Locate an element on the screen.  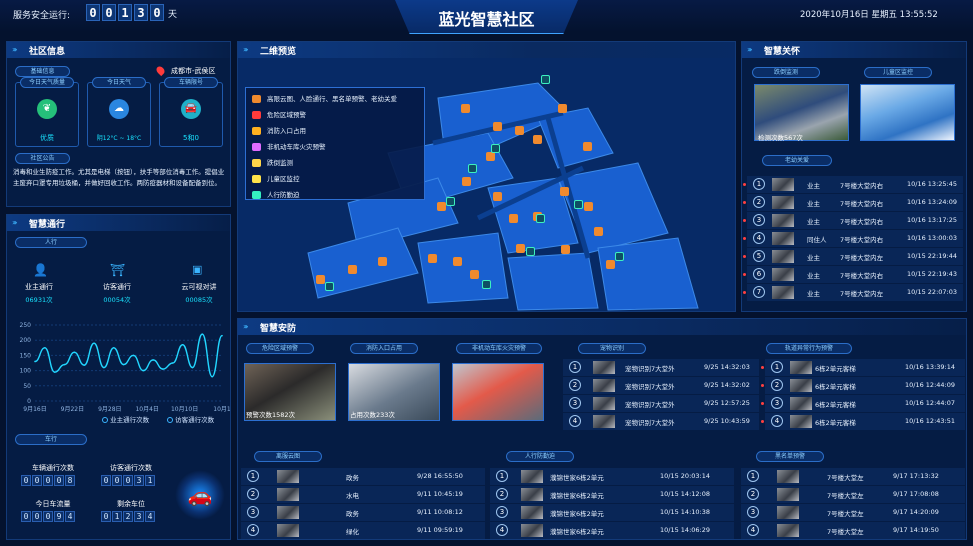
table-row: 2 7号楼大堂左 9/17 17:08:08 is located at coordinates (853, 494).